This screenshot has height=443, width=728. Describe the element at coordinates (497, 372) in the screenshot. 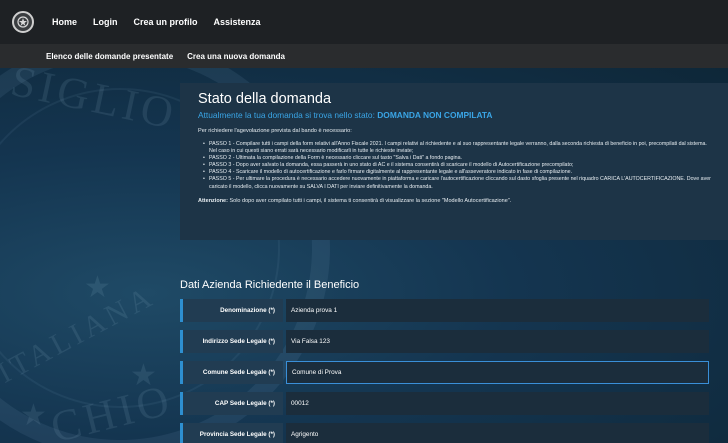

I see `comune-input` at that location.